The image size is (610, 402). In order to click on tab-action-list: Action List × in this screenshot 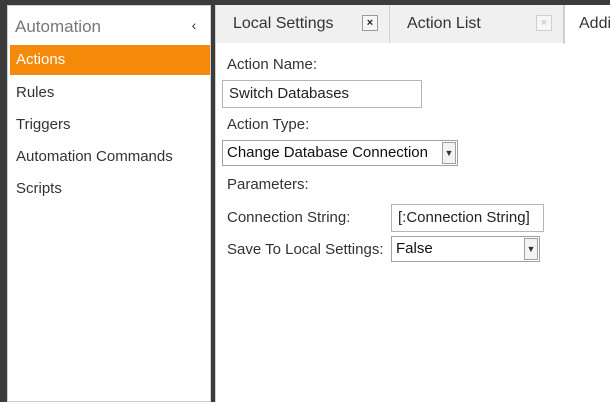, I will do `click(477, 24)`.